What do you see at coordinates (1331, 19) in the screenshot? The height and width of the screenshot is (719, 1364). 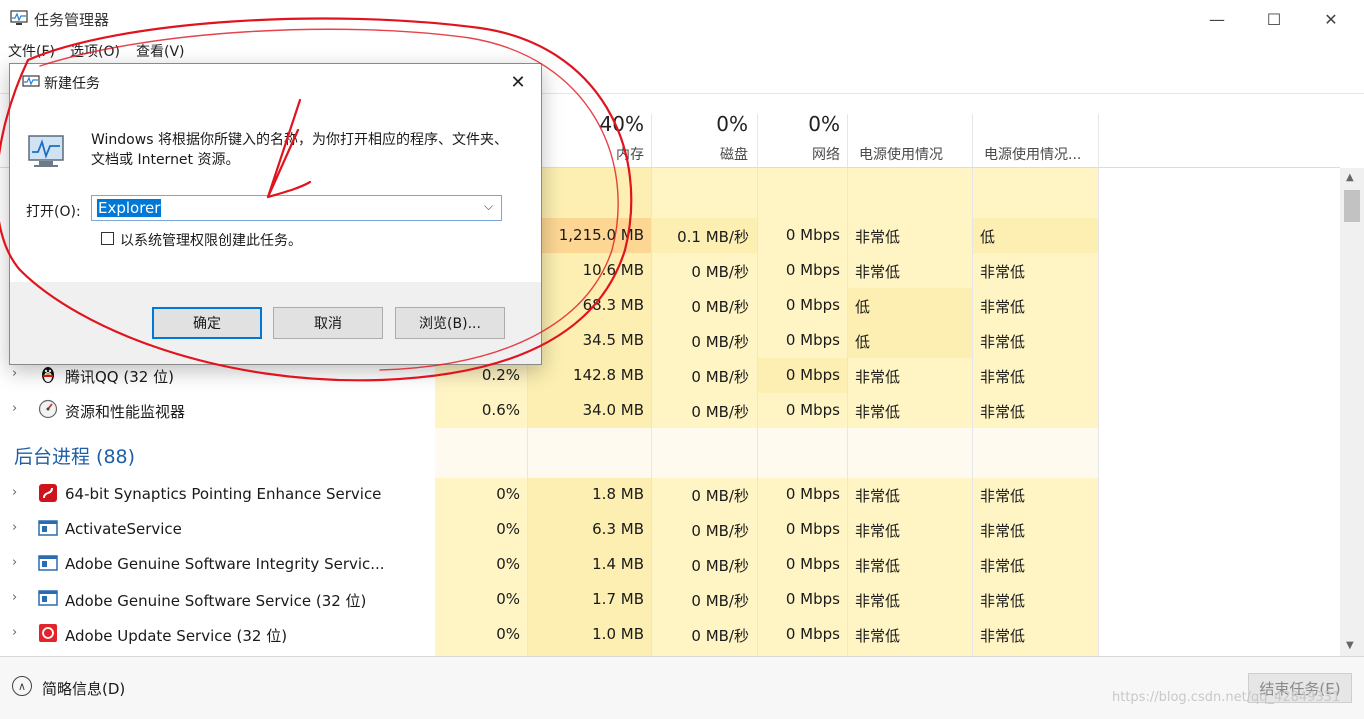 I see `close-button: ✕` at bounding box center [1331, 19].